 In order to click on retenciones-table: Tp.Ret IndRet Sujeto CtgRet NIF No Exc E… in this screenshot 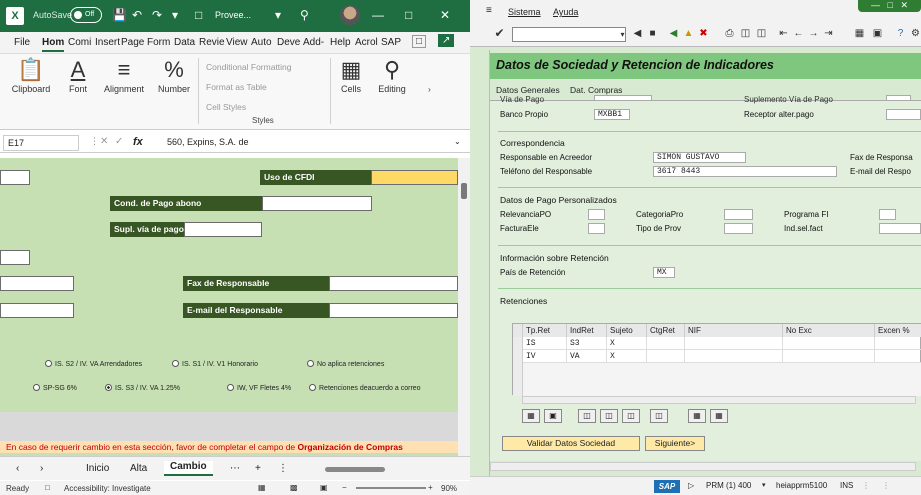, I will do `click(716, 359)`.